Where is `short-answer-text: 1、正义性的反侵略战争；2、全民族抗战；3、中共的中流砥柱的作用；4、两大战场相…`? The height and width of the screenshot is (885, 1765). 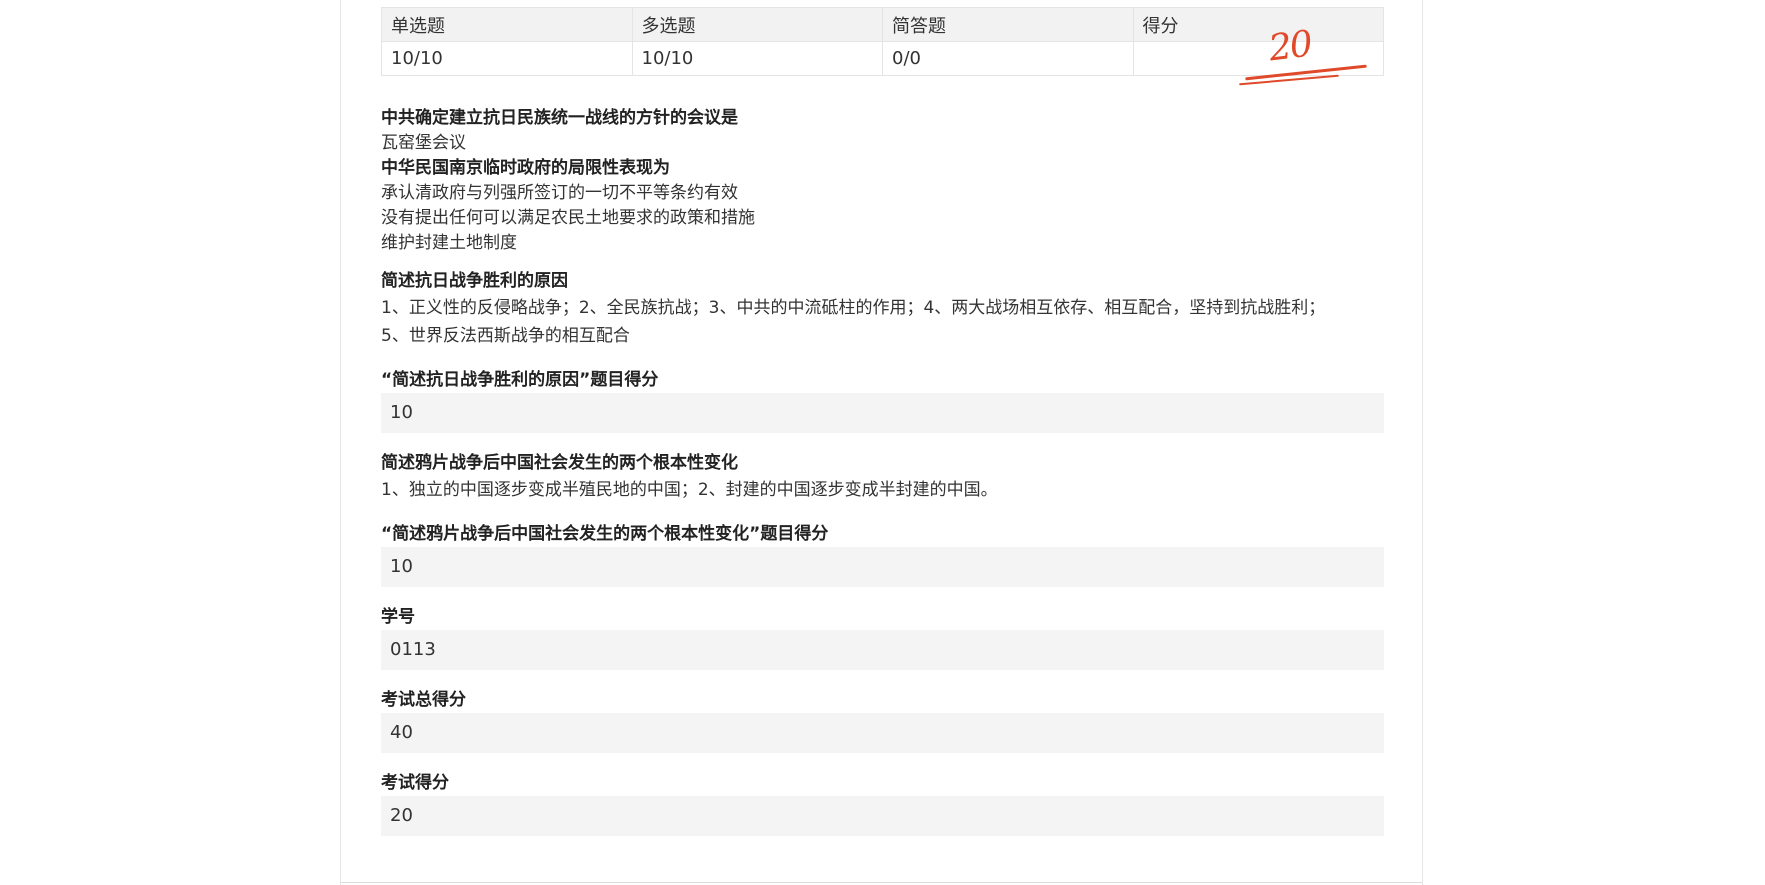 short-answer-text: 1、正义性的反侵略战争；2、全民族抗战；3、中共的中流砥柱的作用；4、两大战场相… is located at coordinates (853, 308).